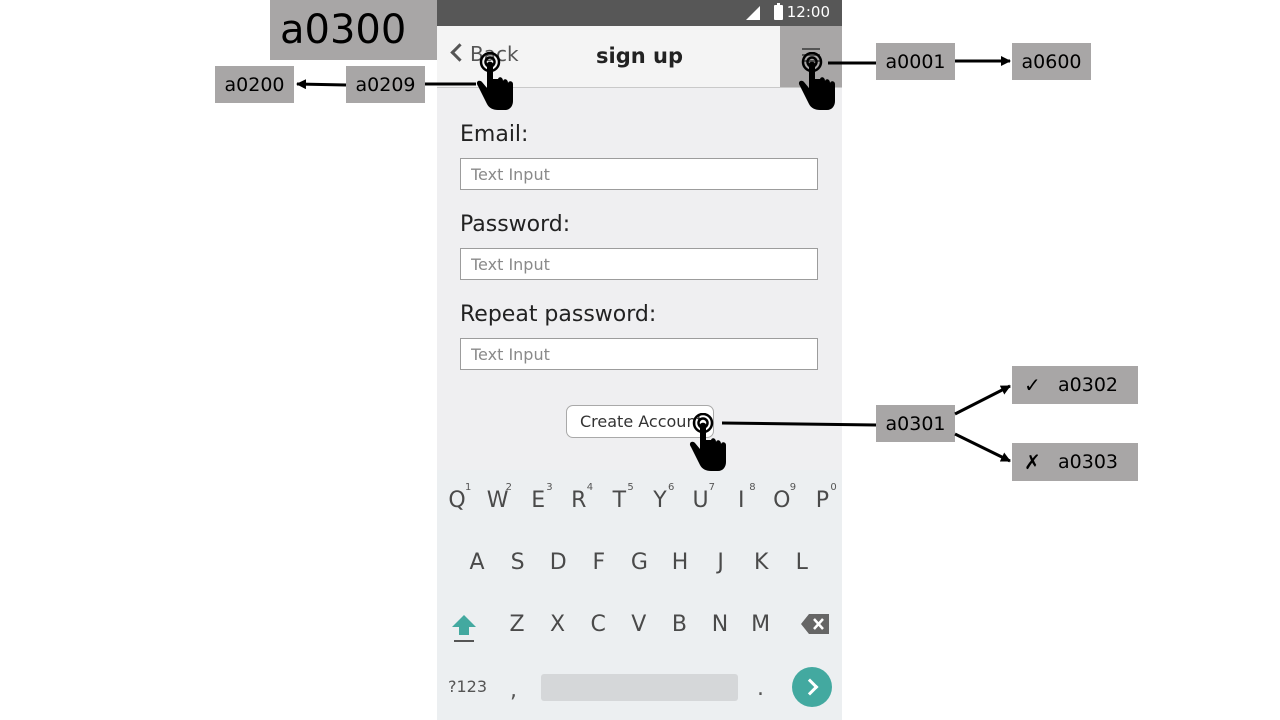 This screenshot has height=720, width=1280. What do you see at coordinates (558, 624) in the screenshot?
I see `key-x: X` at bounding box center [558, 624].